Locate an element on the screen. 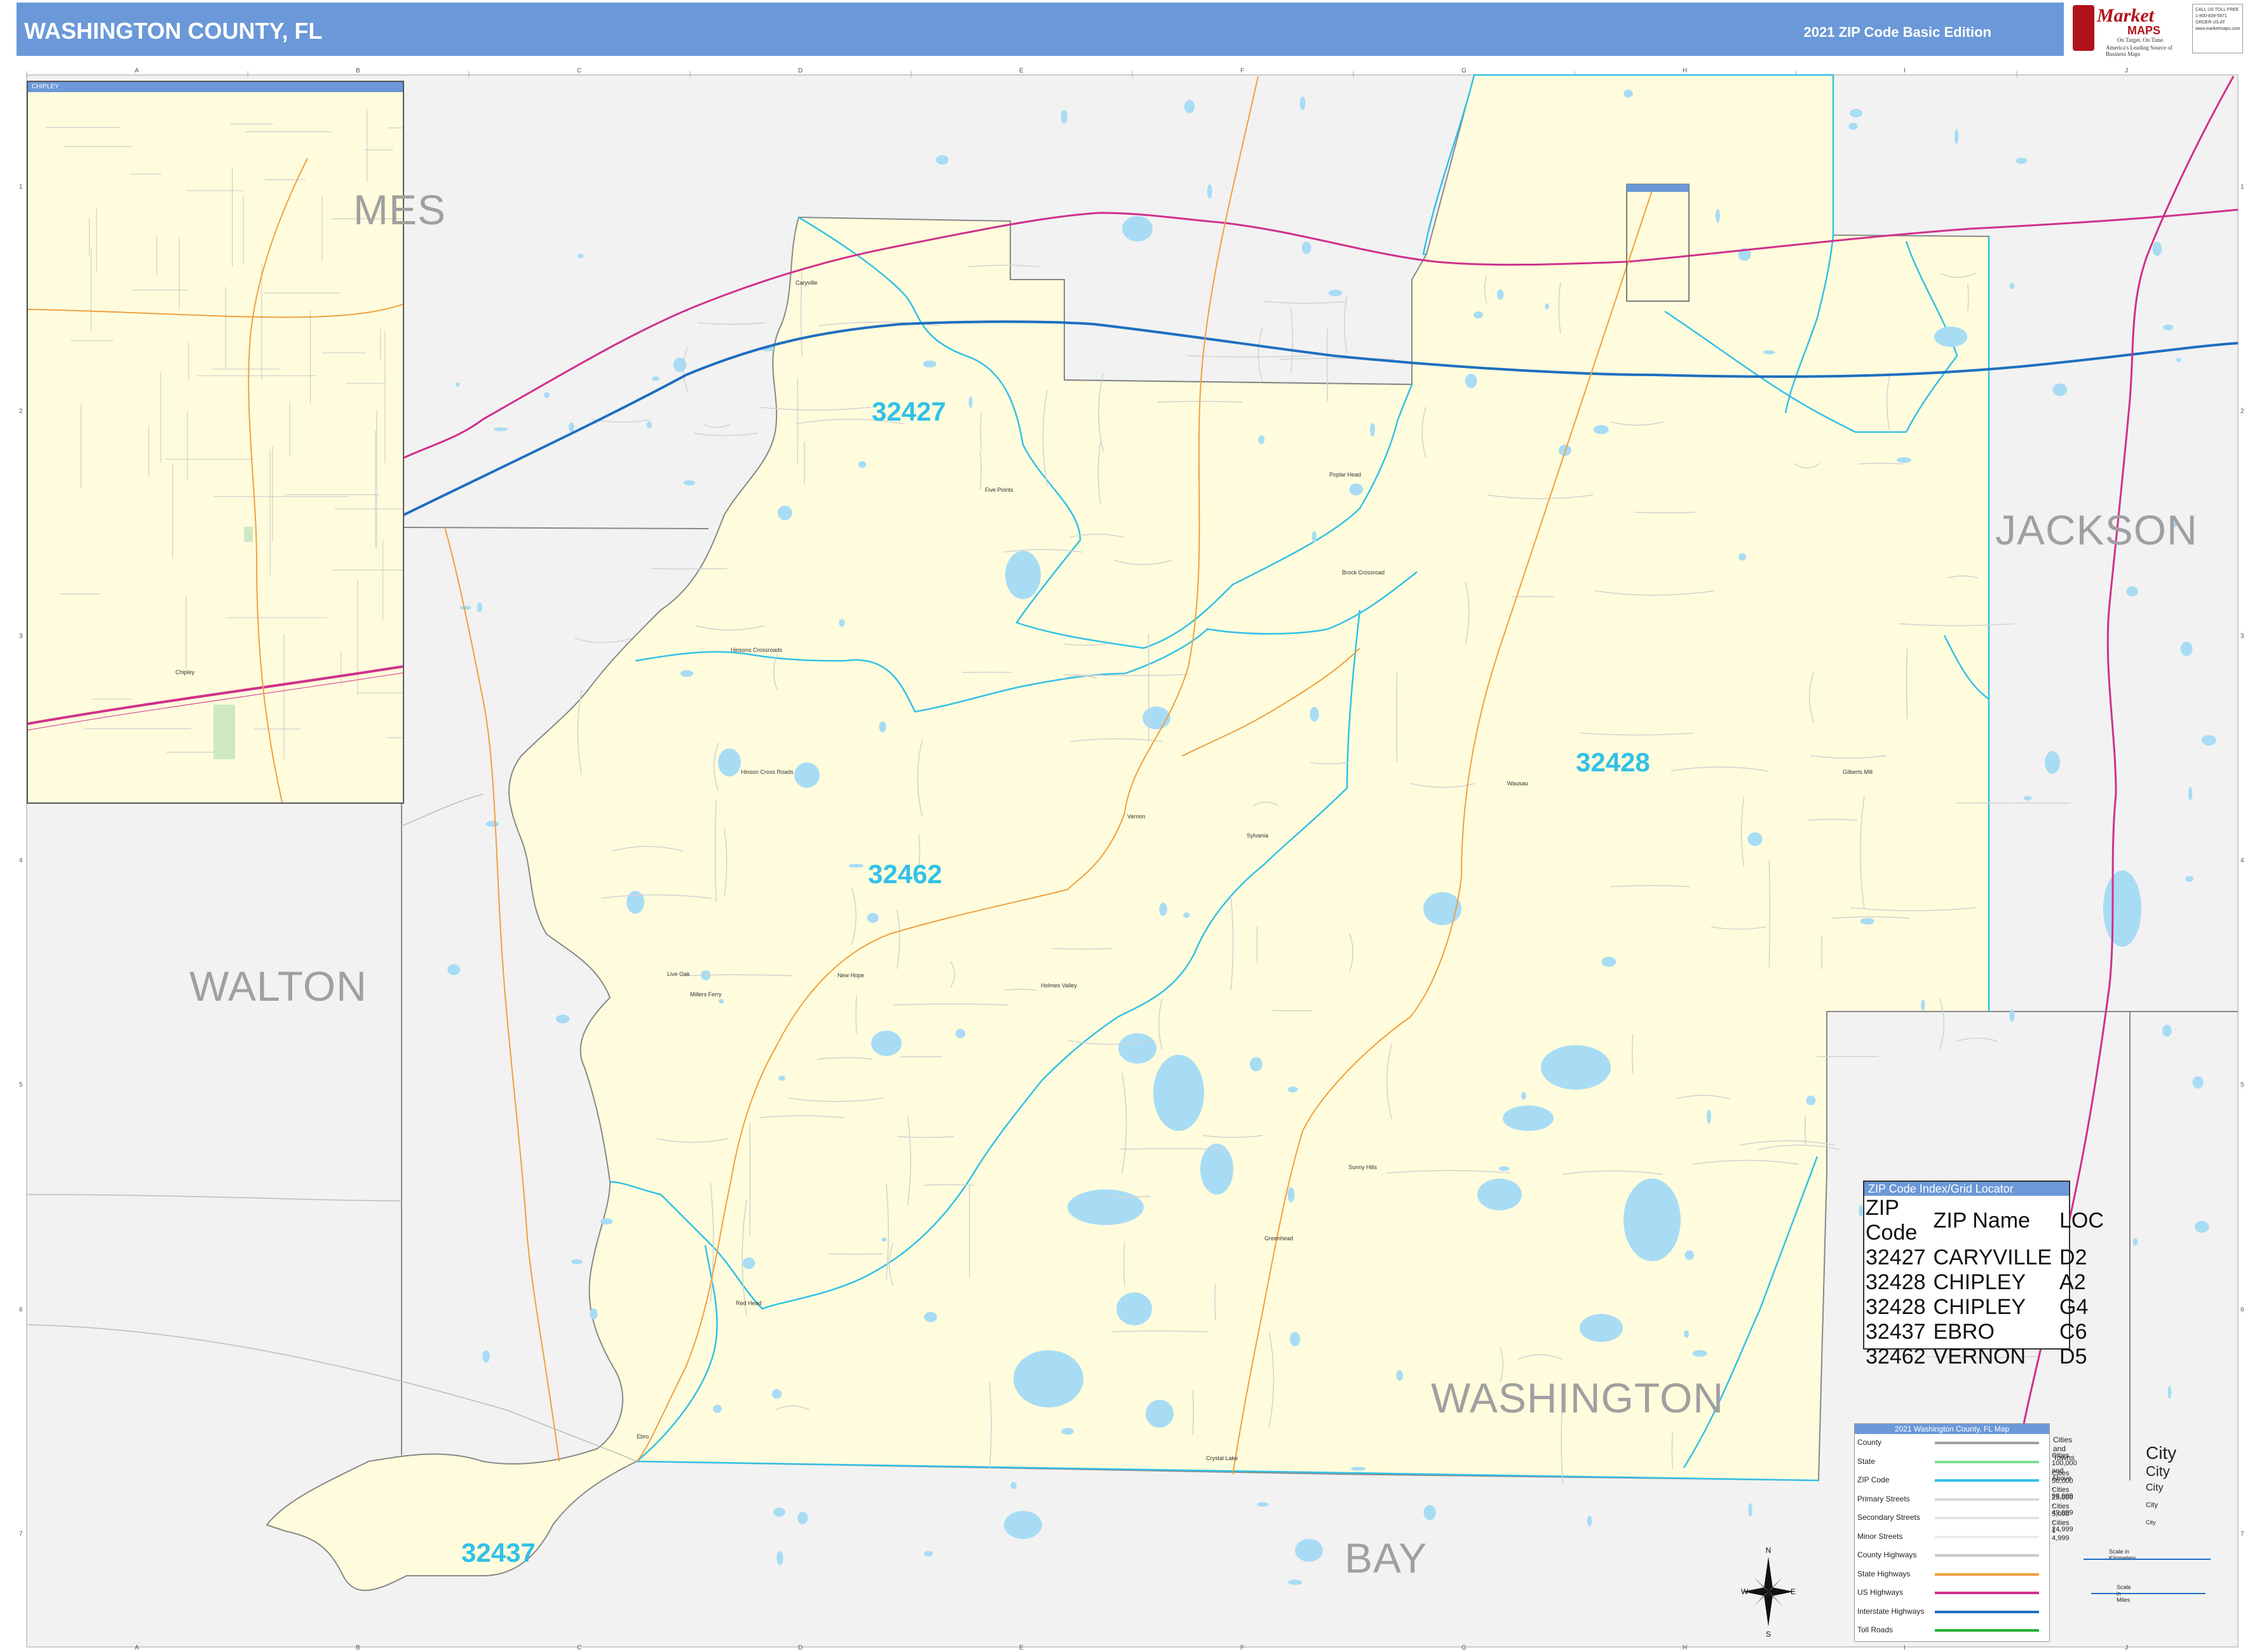 This screenshot has width=2250, height=1652. zip-index-title: ZIP Code Index/Grid Locator is located at coordinates (1966, 1189).